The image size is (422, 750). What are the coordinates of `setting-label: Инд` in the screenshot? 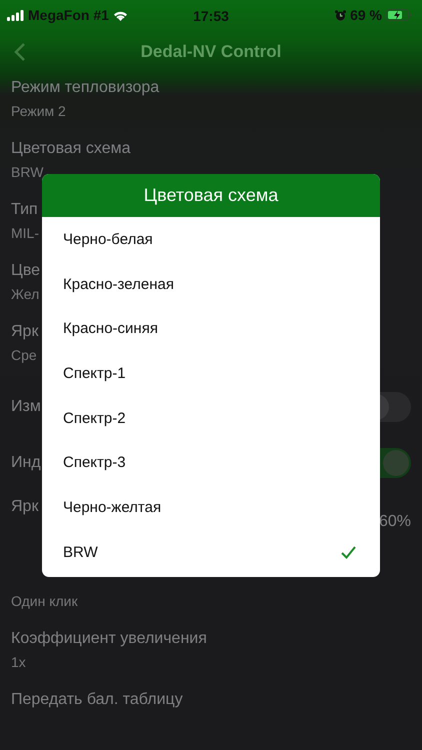 It's located at (26, 463).